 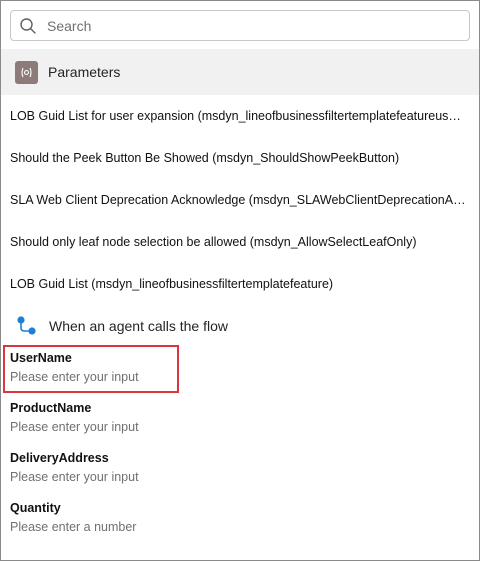 I want to click on search-icon, so click(x=28, y=25).